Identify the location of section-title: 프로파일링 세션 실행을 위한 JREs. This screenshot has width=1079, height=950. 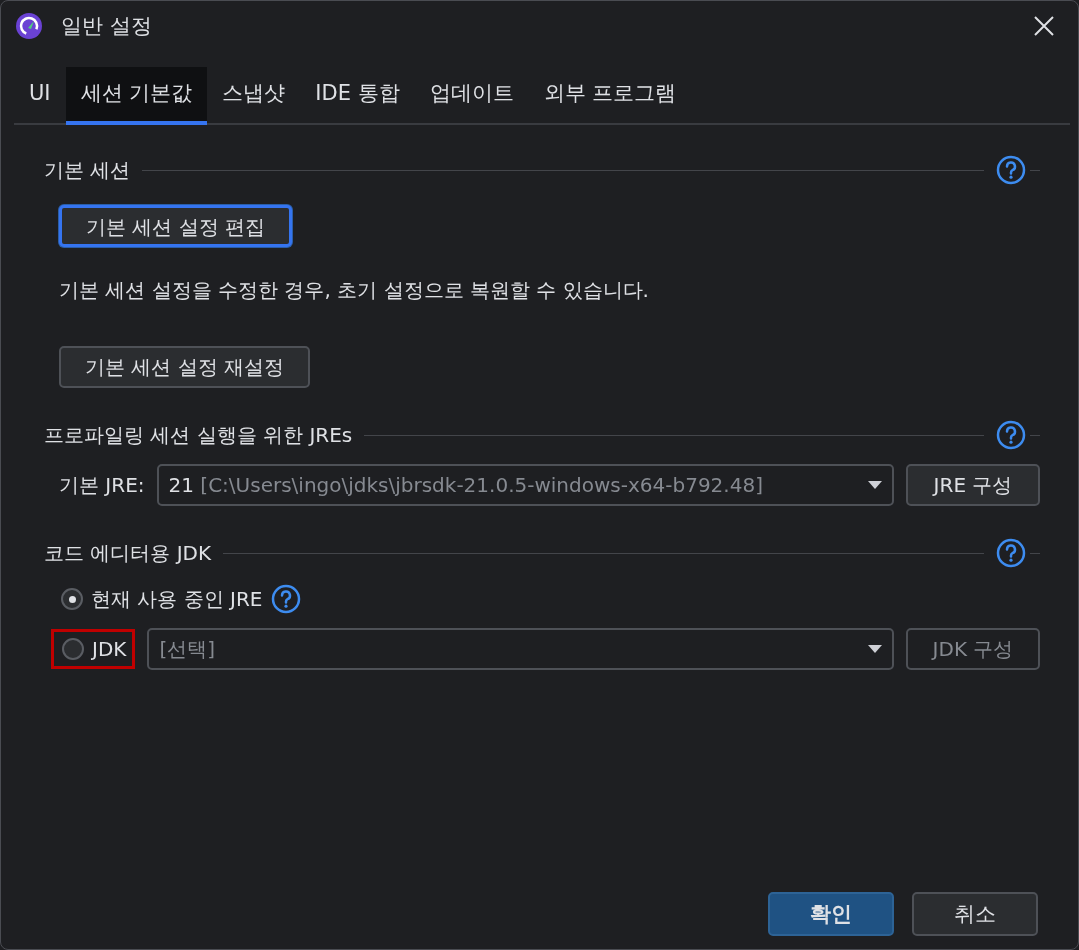
(198, 435).